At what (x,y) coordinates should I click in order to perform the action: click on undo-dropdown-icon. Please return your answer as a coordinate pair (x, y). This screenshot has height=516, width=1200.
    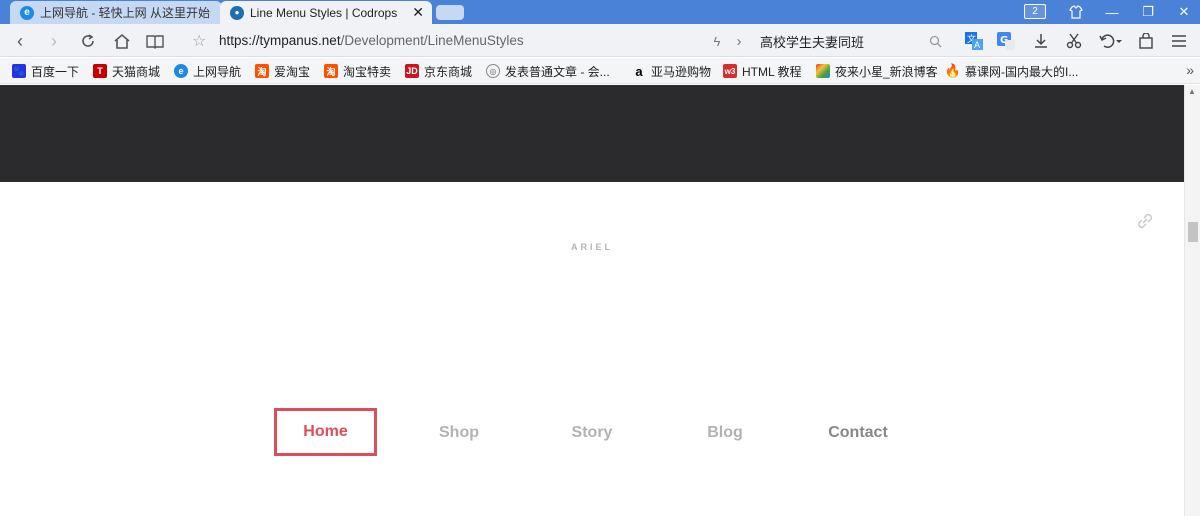
    Looking at the image, I should click on (1111, 41).